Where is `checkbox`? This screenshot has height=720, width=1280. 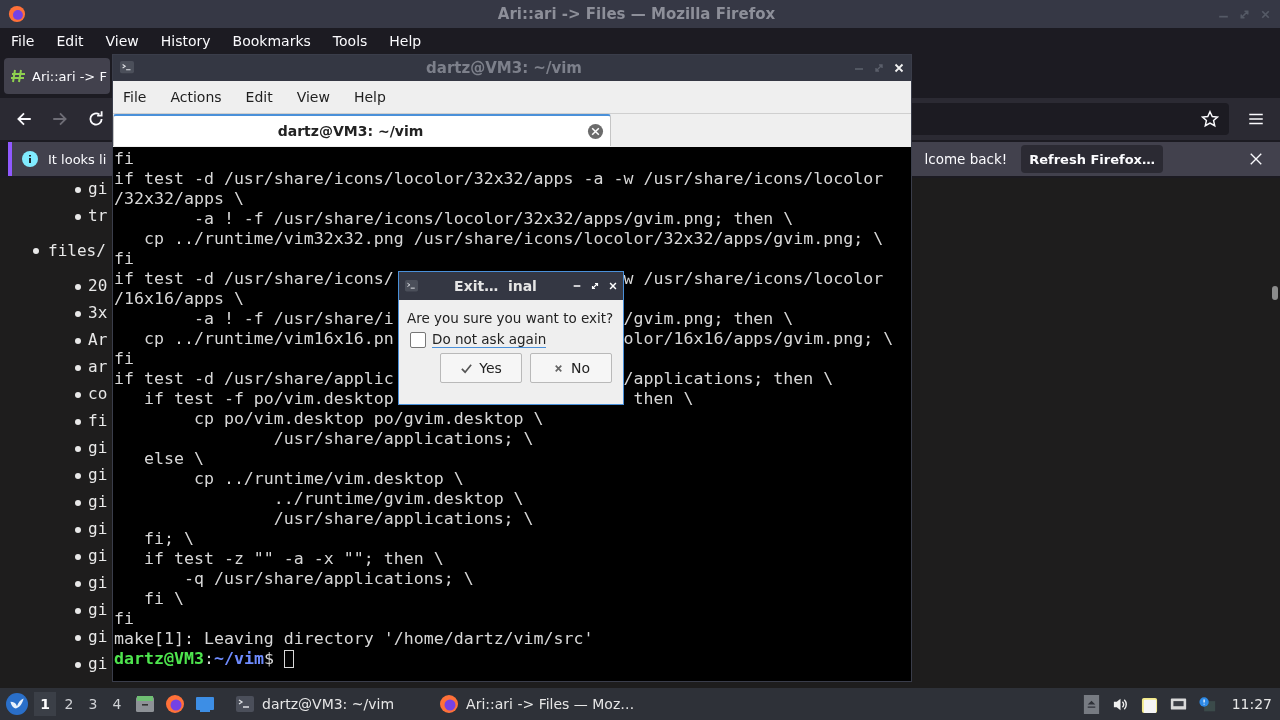 checkbox is located at coordinates (418, 339).